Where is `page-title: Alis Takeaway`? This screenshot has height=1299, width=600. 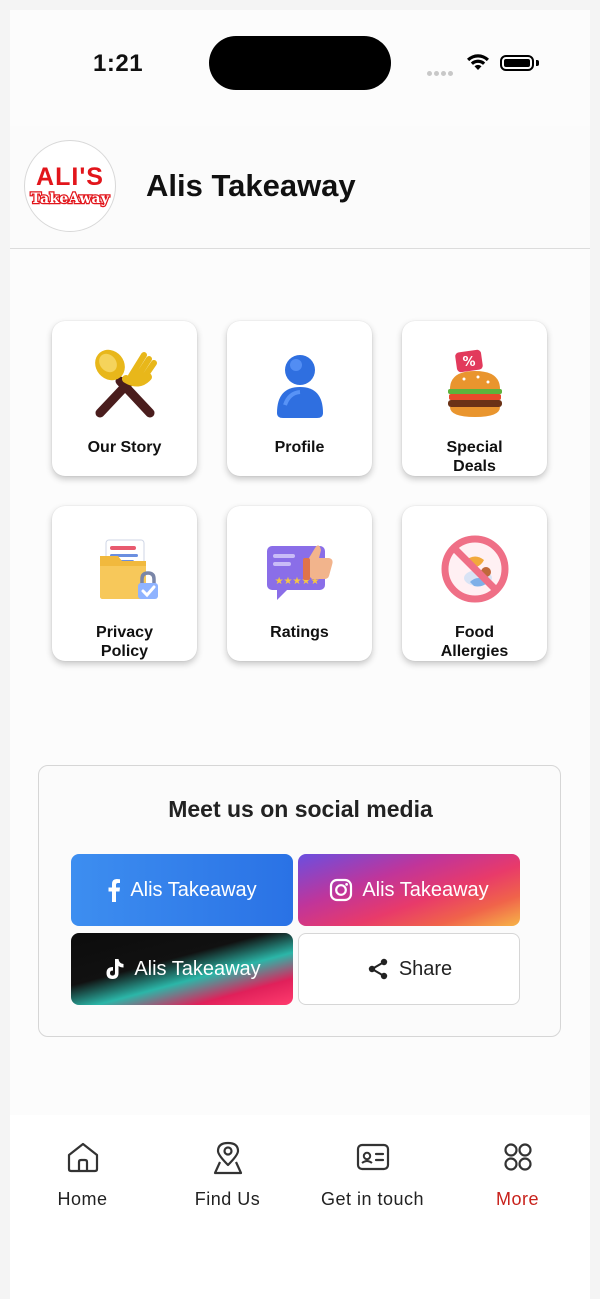
page-title: Alis Takeaway is located at coordinates (251, 185).